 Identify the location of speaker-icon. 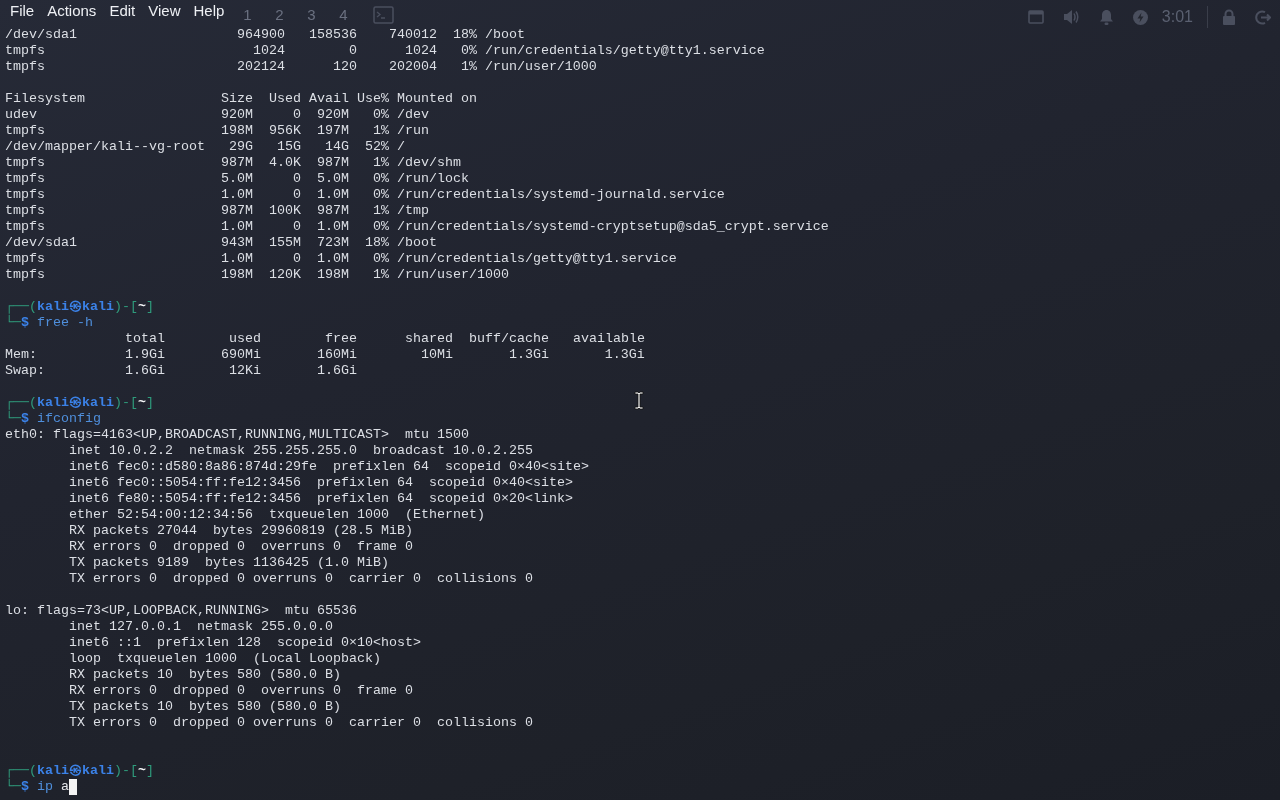
(1071, 17).